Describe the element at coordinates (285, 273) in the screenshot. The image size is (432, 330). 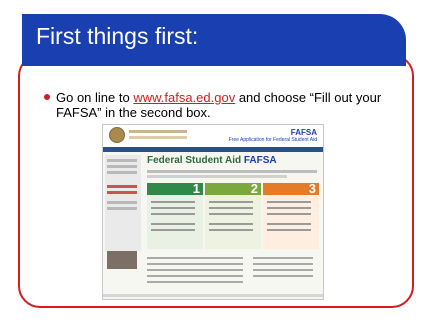
I see `screenshot-lower-right` at that location.